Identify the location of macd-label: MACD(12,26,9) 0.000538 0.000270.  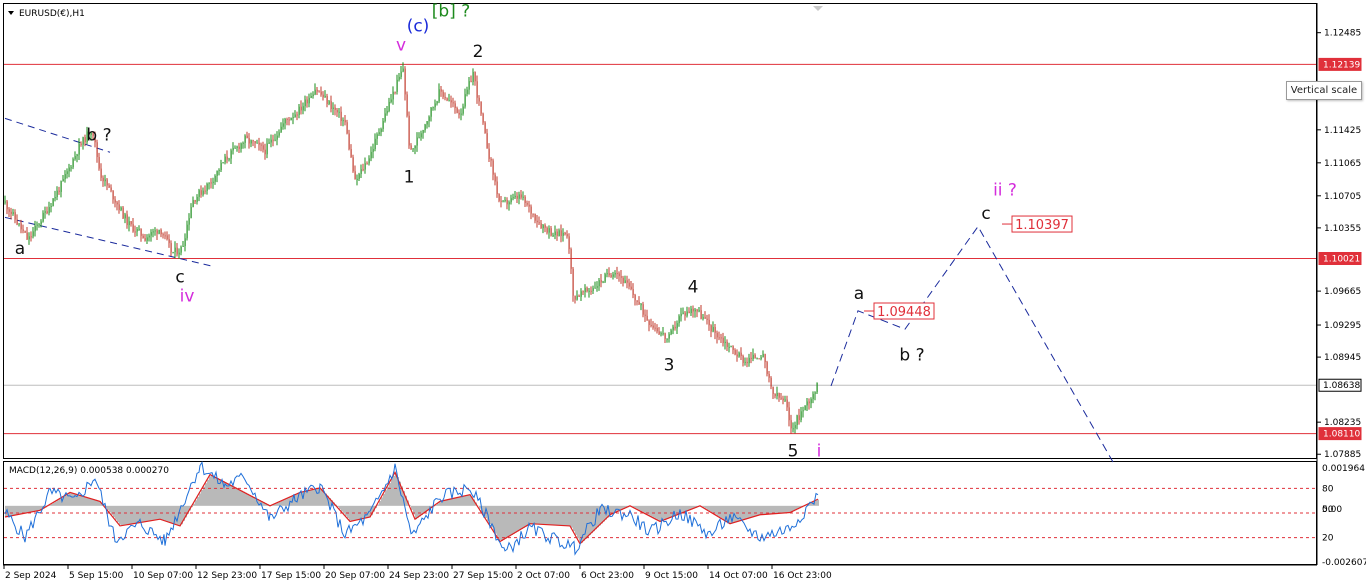
(89, 471).